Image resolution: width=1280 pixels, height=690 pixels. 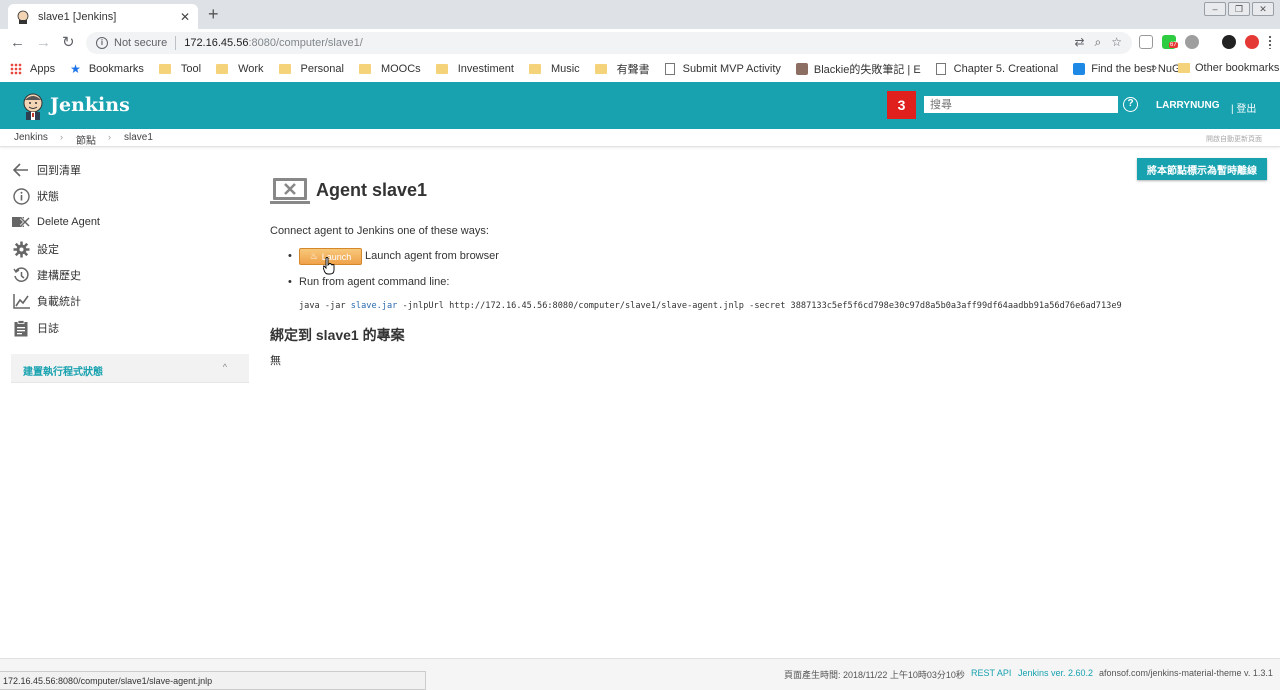 I want to click on bookmark-item: Chapter 5. Creational, so click(x=997, y=68).